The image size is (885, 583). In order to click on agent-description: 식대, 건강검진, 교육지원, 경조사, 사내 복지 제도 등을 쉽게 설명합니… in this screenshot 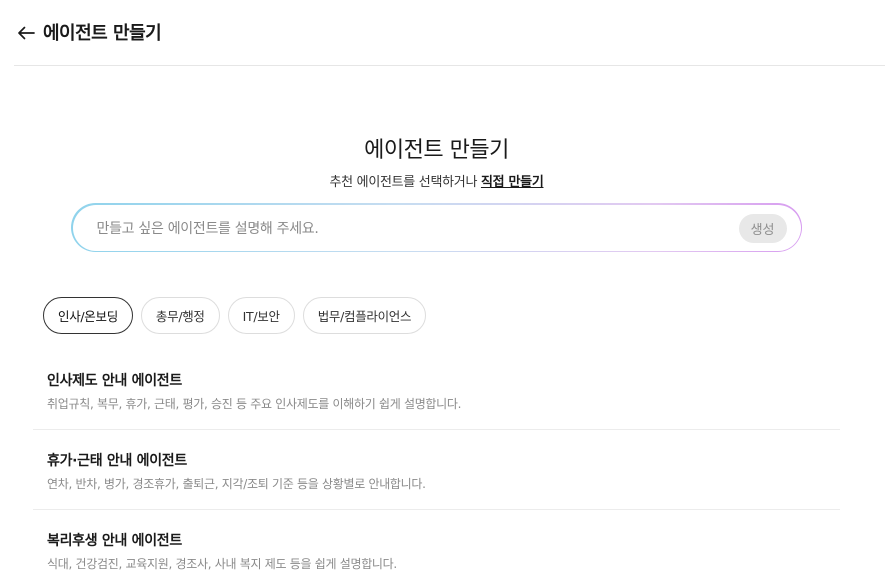, I will do `click(222, 564)`.